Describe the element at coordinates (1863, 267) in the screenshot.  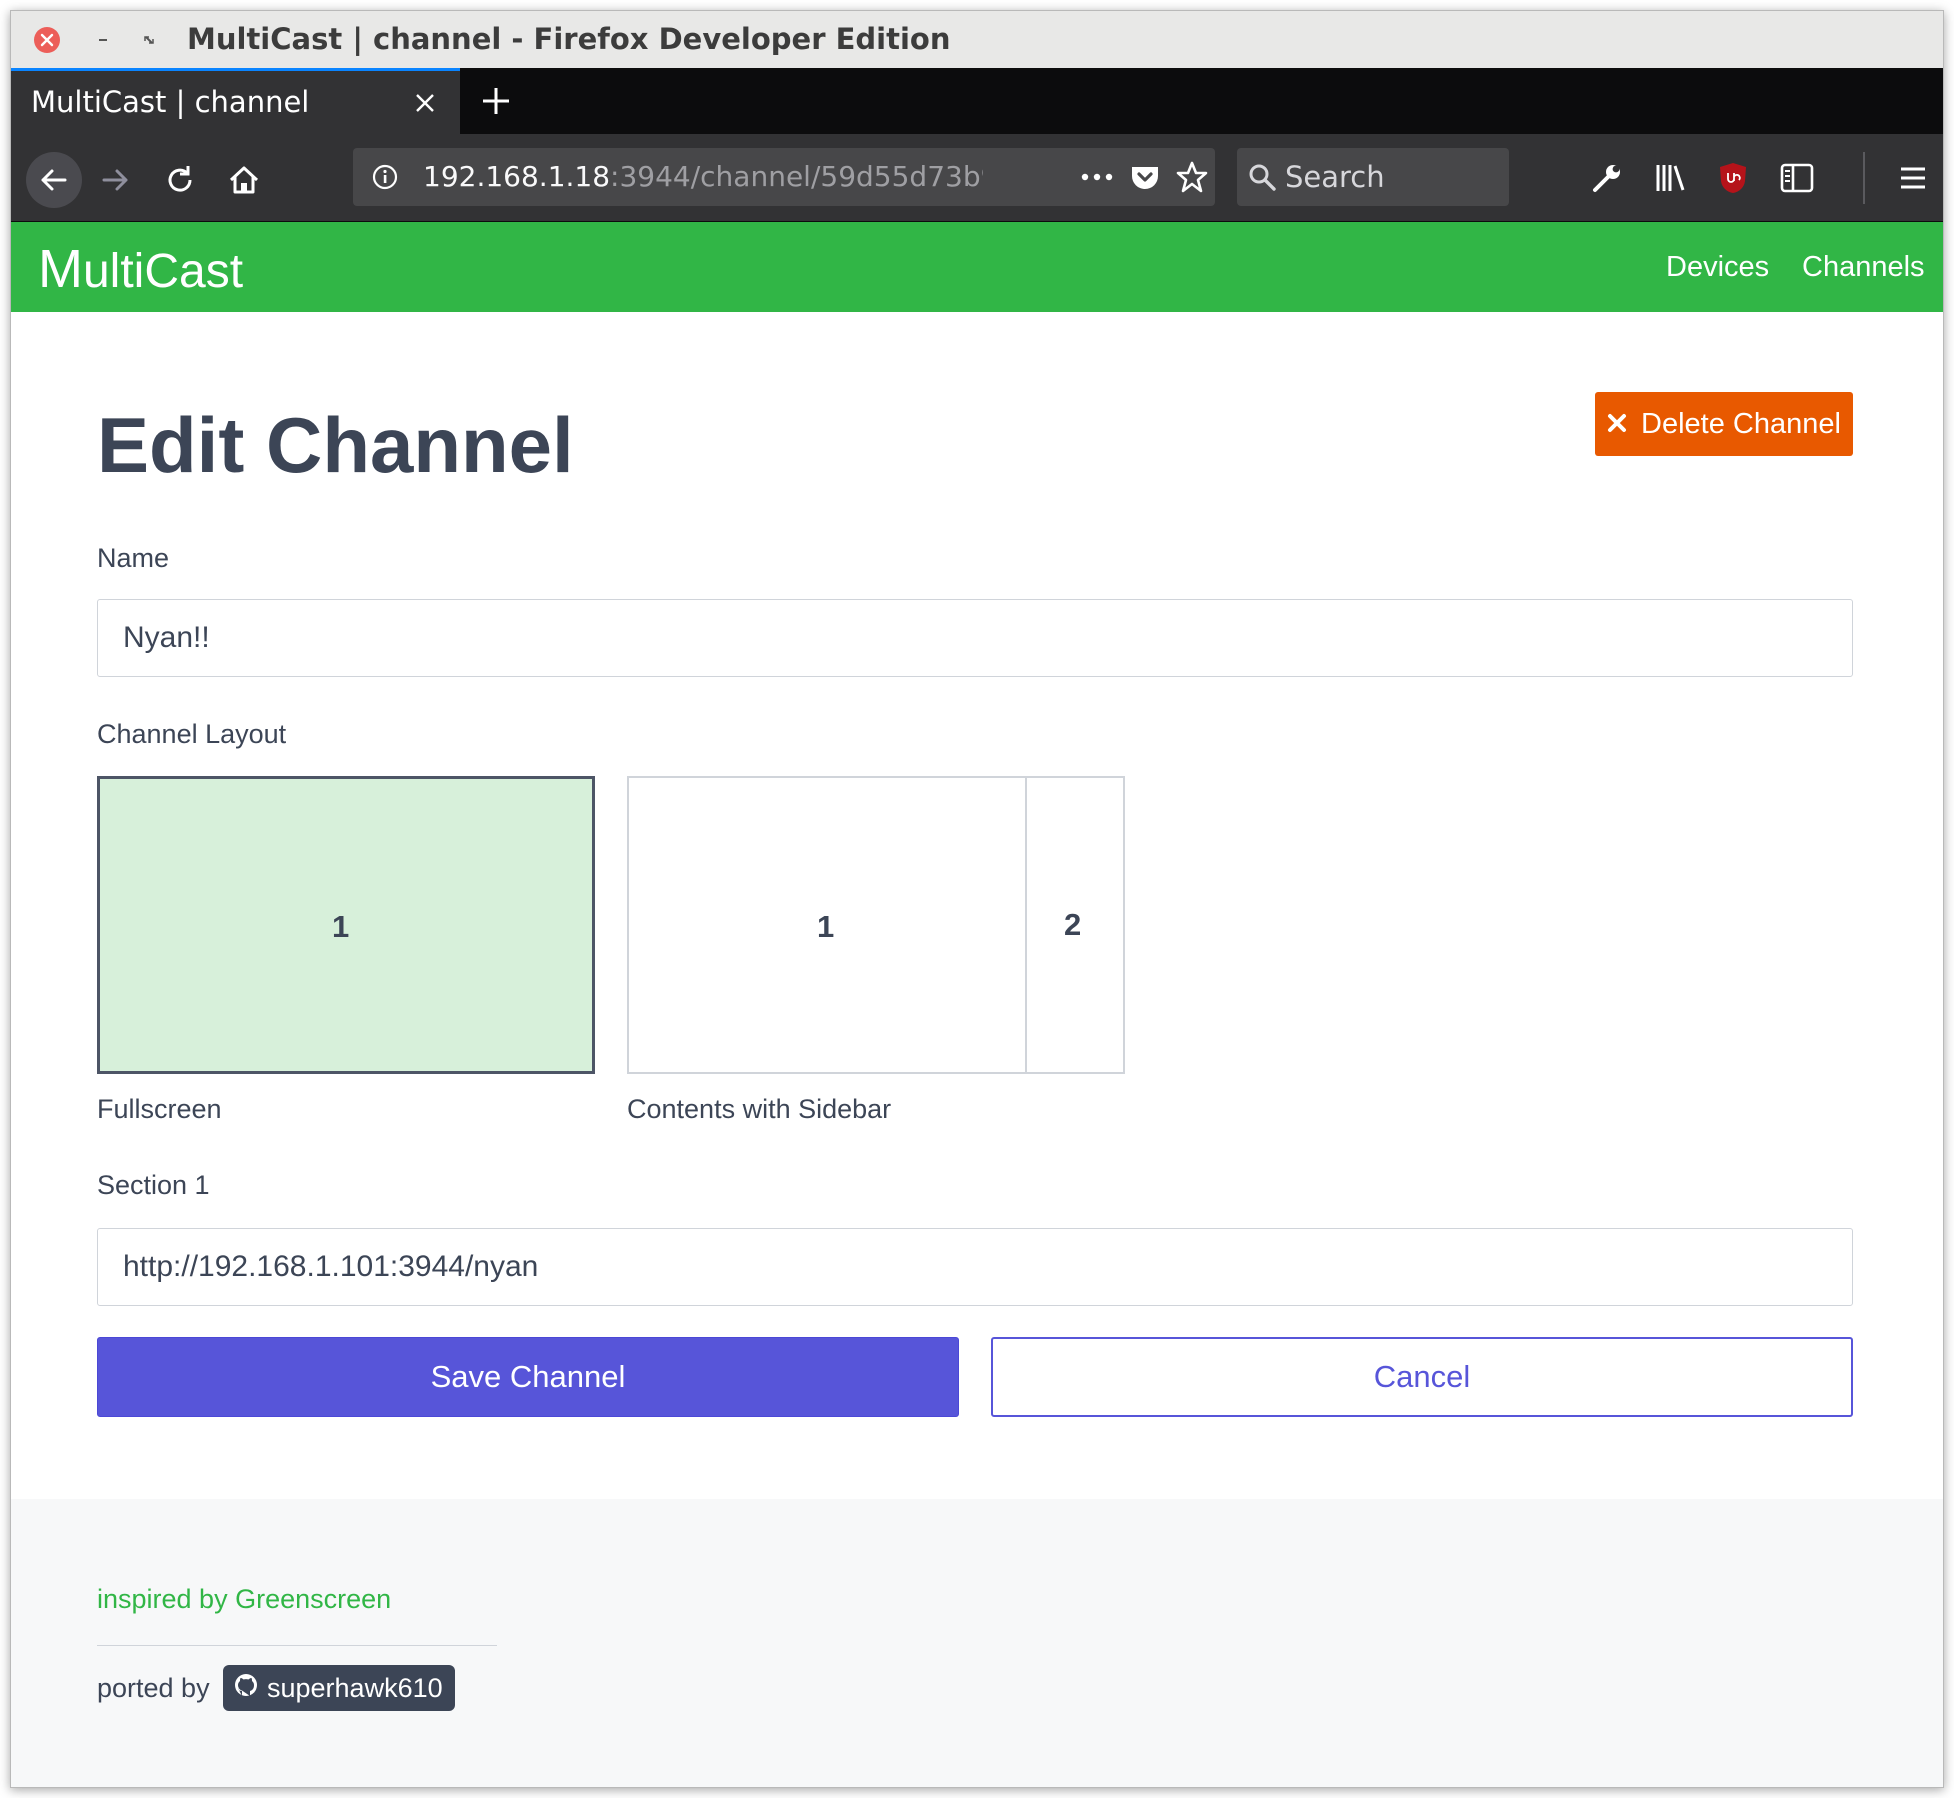
I see `nav-link-channels: Channels` at that location.